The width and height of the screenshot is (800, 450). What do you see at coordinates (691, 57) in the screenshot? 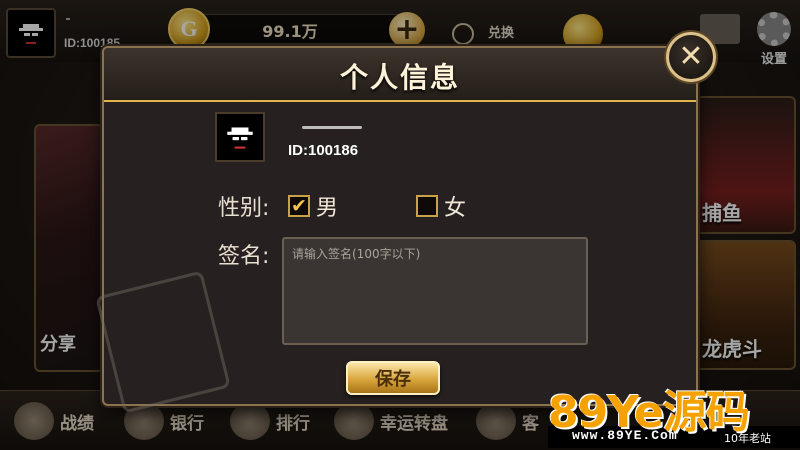
I see `close-button: ✕` at bounding box center [691, 57].